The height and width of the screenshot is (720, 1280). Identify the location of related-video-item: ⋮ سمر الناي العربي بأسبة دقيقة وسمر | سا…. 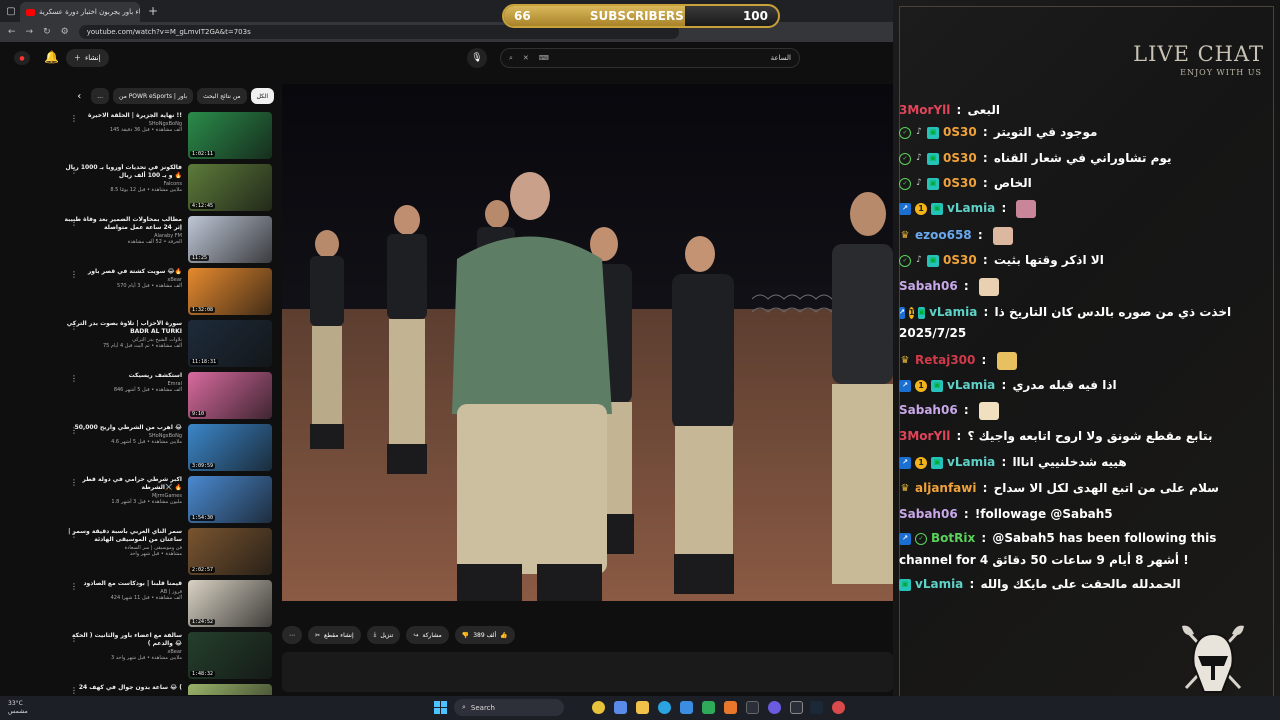
(166, 552).